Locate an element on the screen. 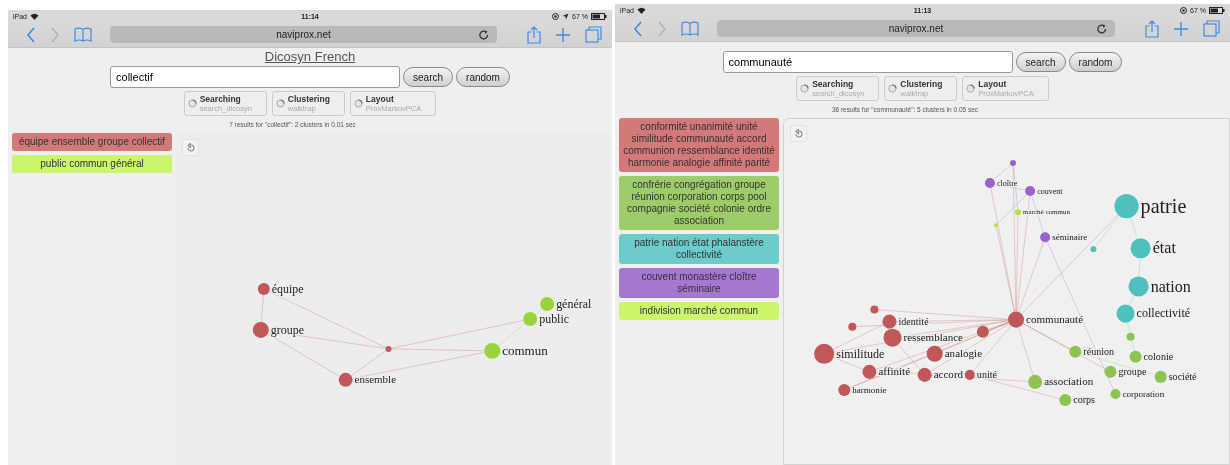  refresh-icon is located at coordinates (798, 133).